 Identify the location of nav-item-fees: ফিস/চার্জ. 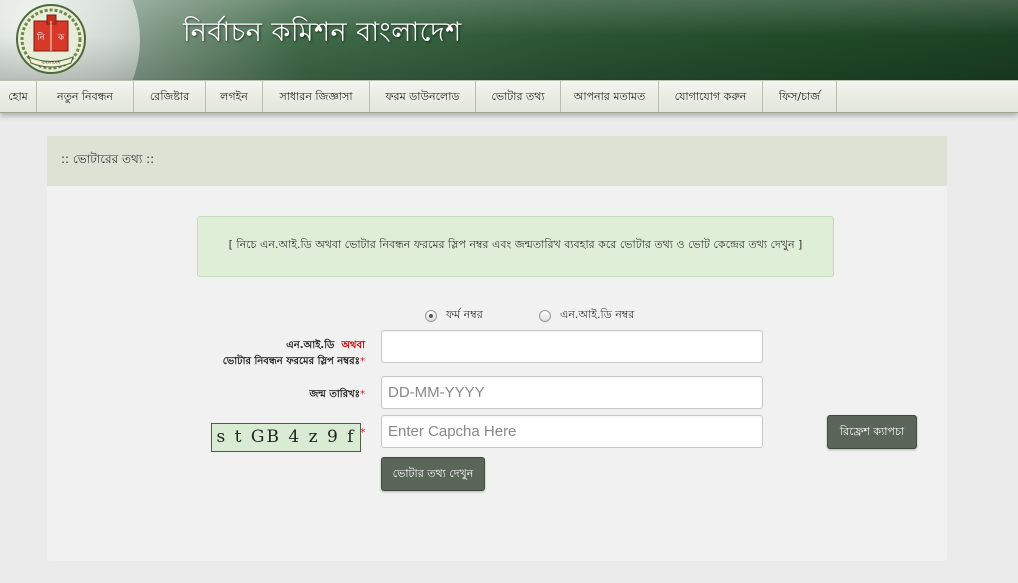
(800, 96).